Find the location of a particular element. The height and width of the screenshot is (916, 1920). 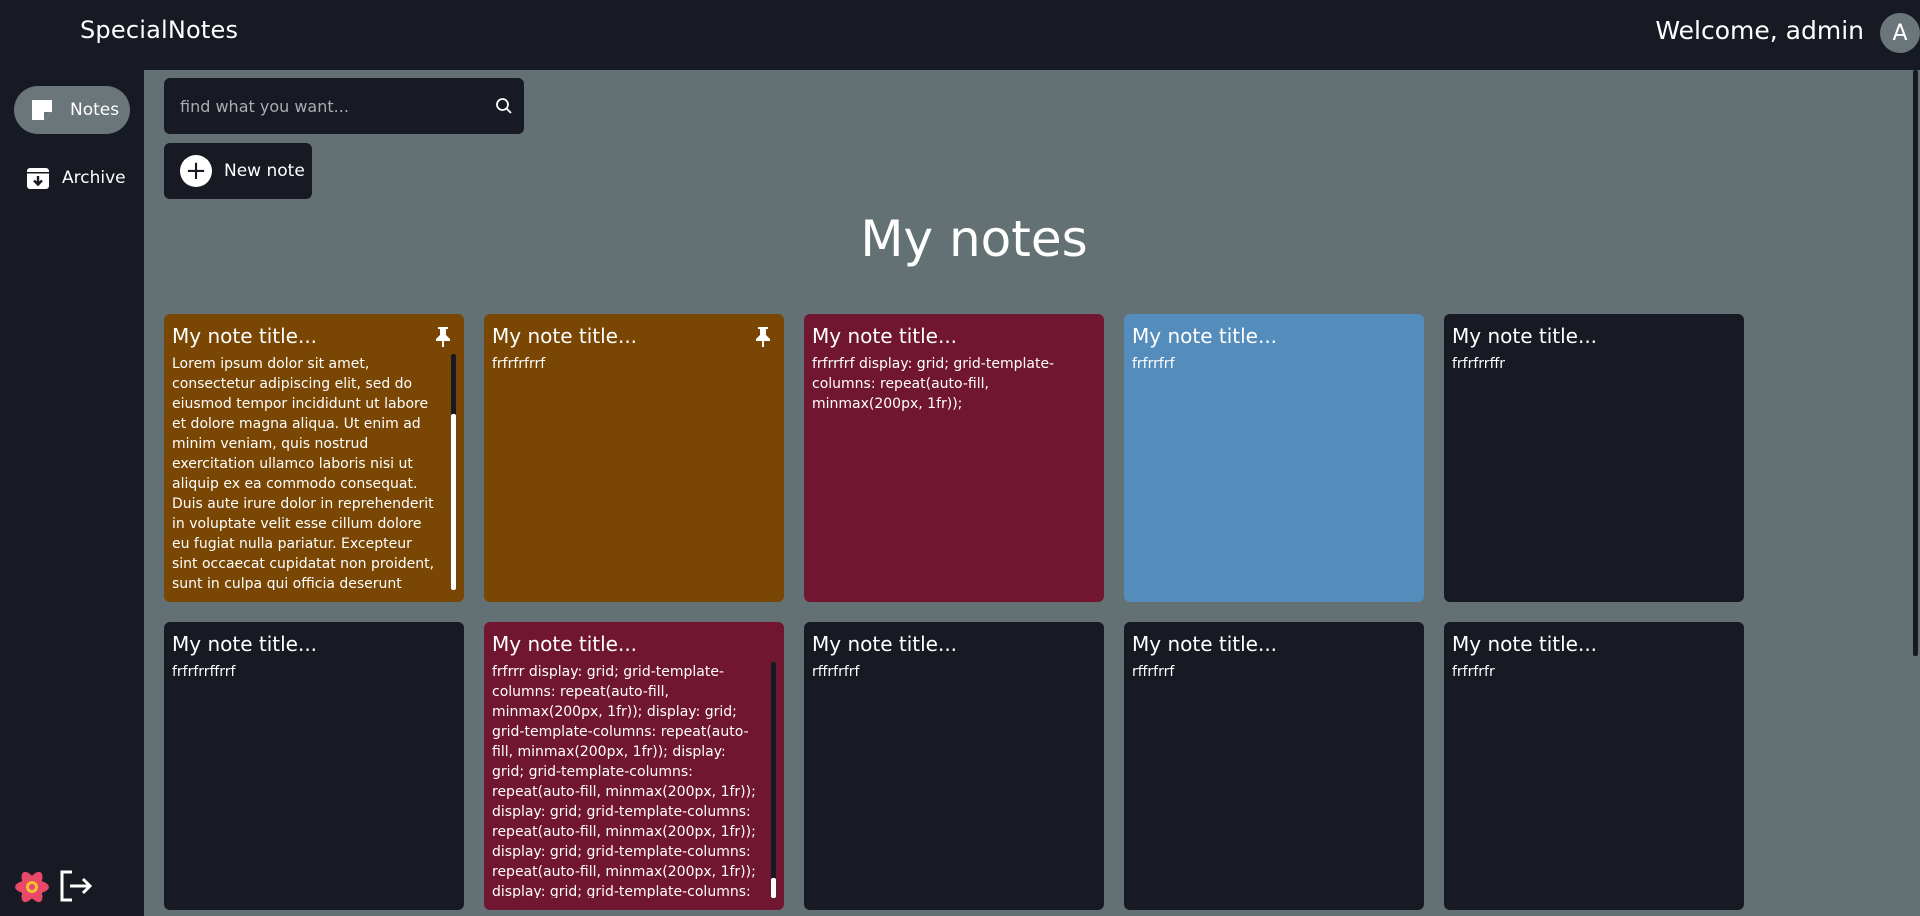

note-body: frfrrfrf is located at coordinates (1153, 364).